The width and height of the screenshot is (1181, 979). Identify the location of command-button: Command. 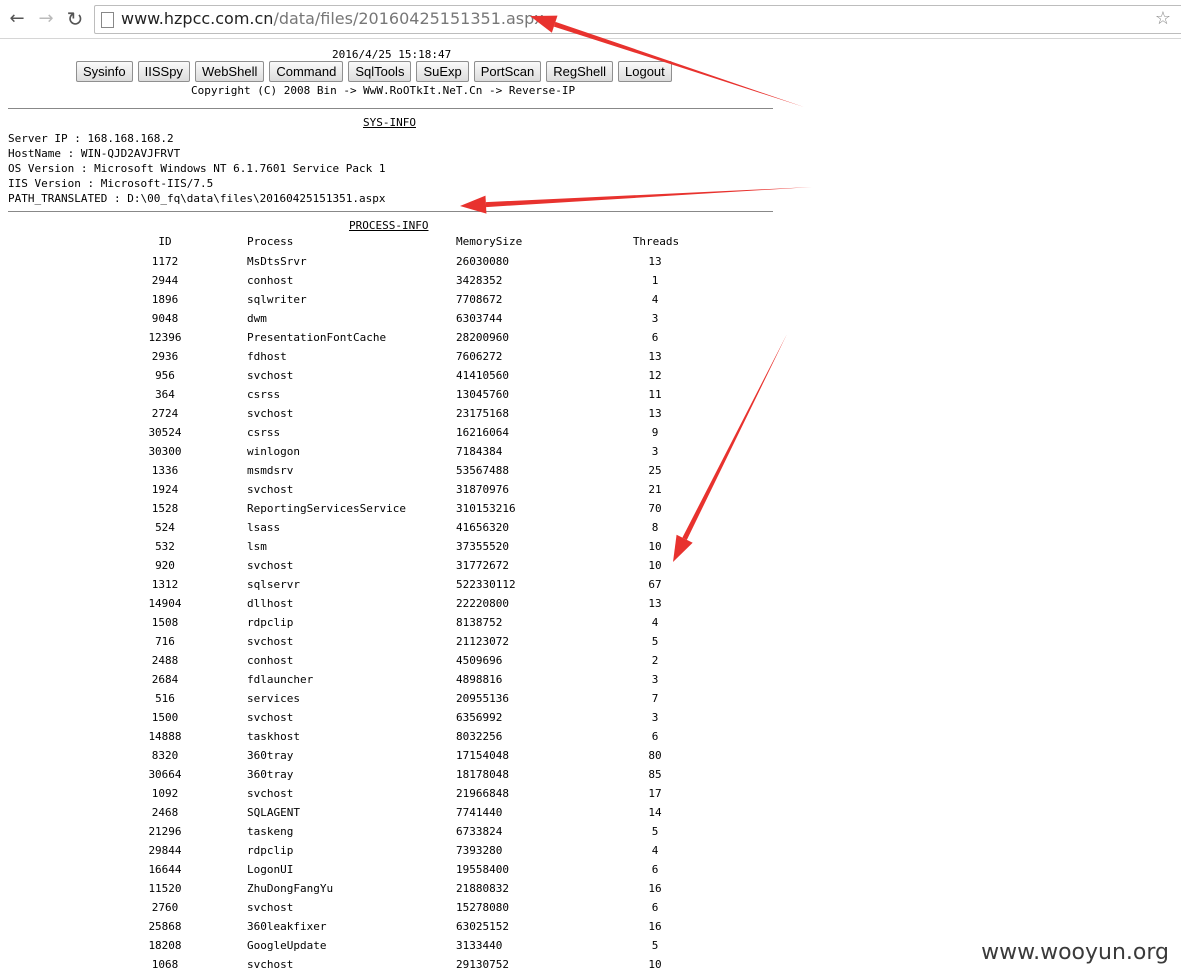
(306, 71).